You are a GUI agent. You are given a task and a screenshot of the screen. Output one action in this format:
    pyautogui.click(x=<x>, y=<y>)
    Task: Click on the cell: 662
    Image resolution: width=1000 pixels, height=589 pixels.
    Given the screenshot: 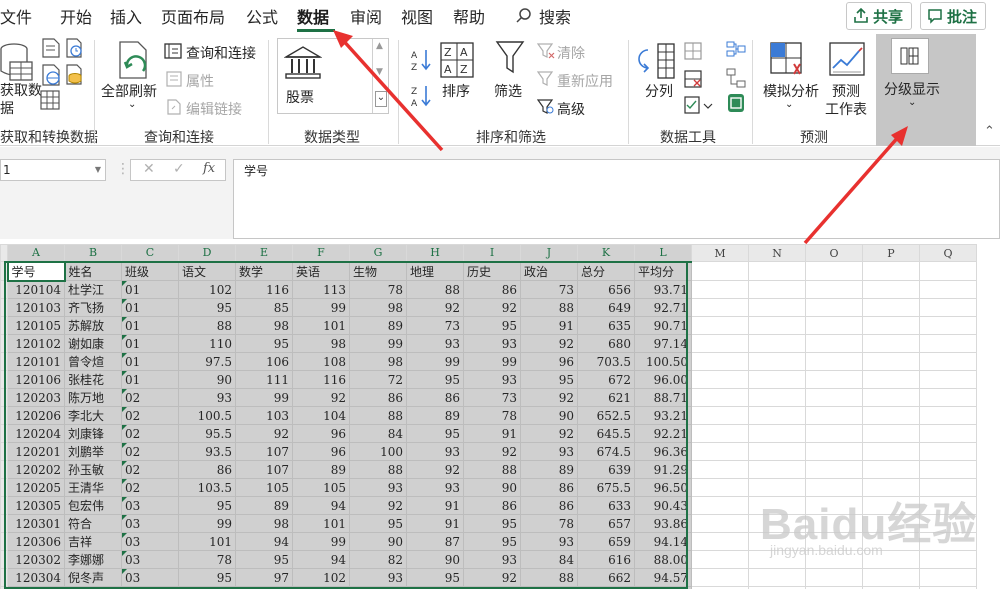 What is the action you would take?
    pyautogui.click(x=606, y=578)
    